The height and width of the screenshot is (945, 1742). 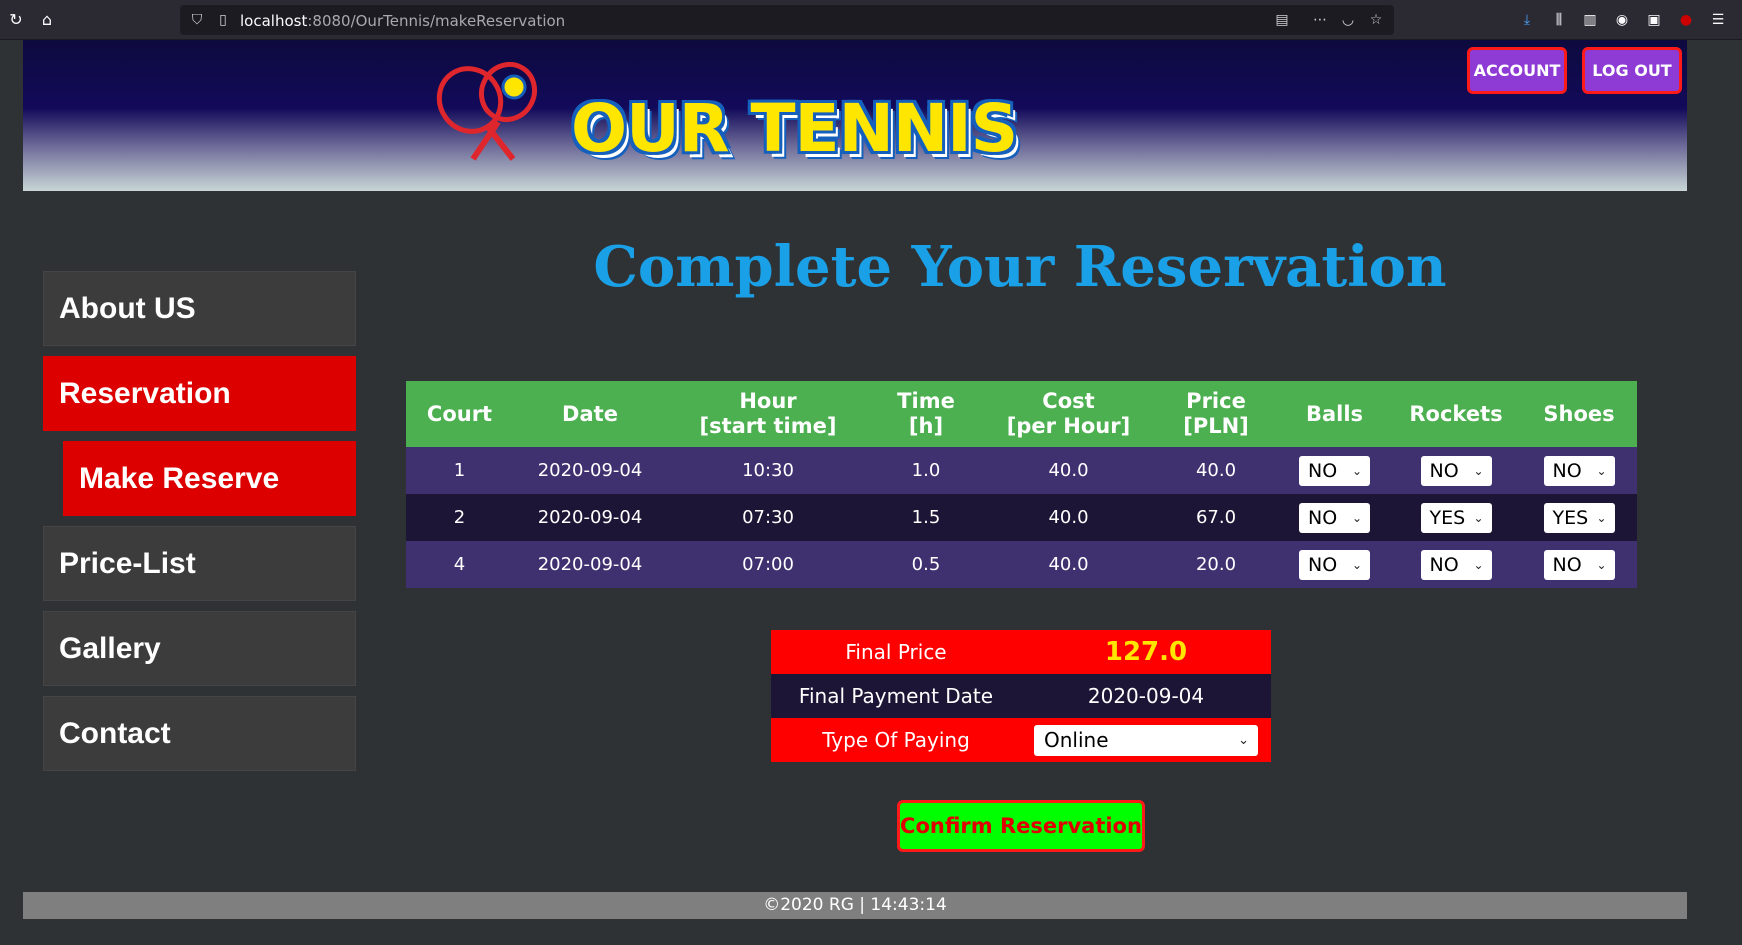 I want to click on cell-time: 0.5, so click(x=926, y=564).